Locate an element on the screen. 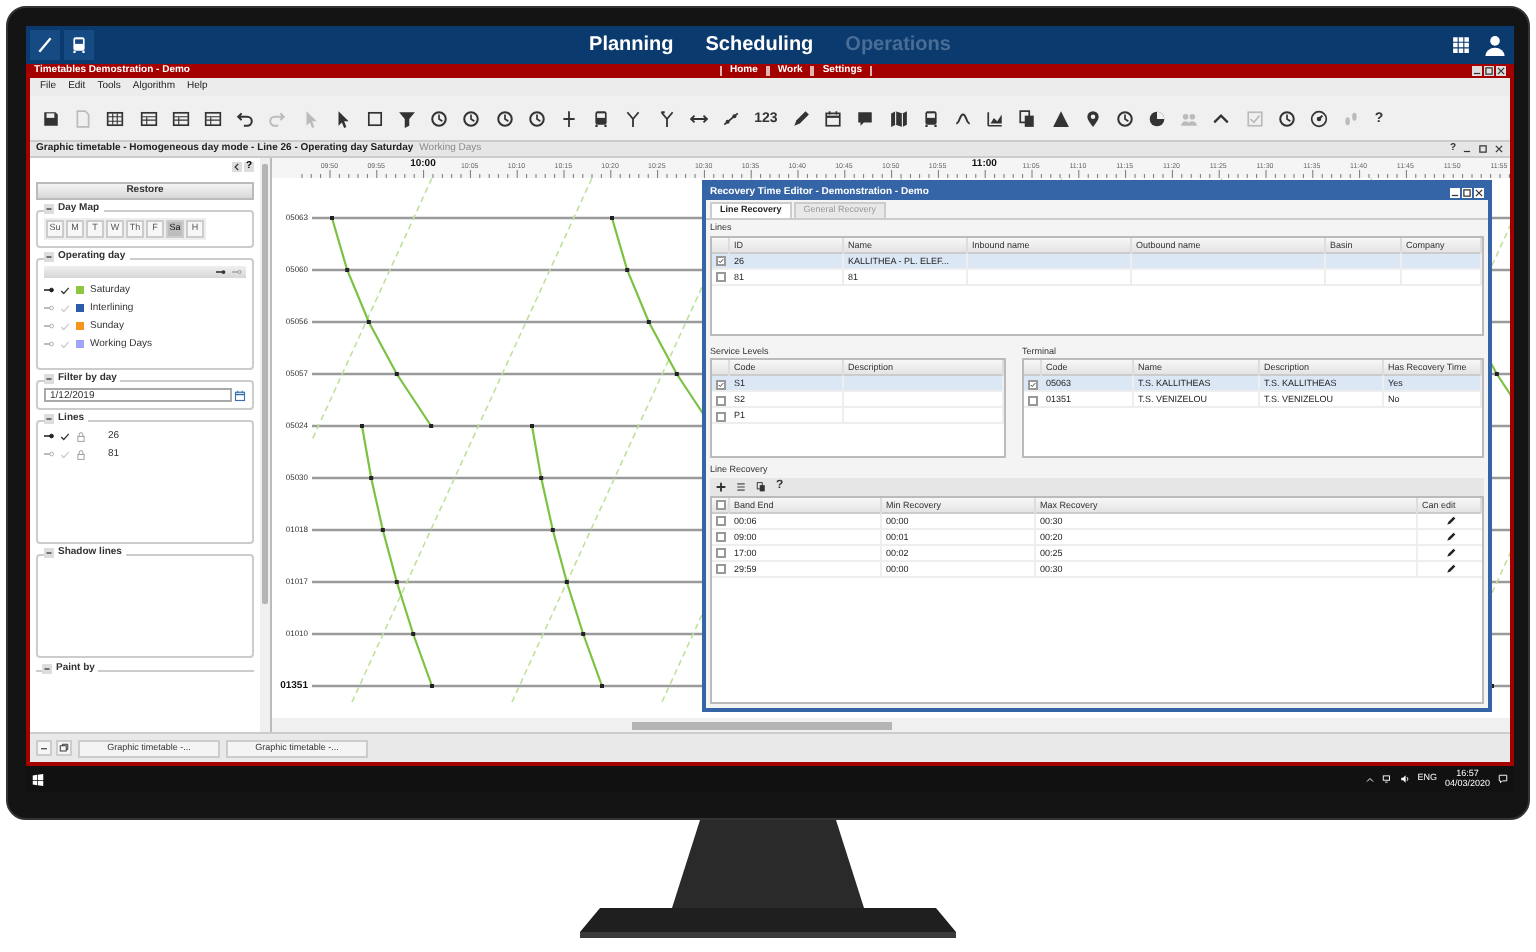 The image size is (1536, 952). user-icon is located at coordinates (1495, 45).